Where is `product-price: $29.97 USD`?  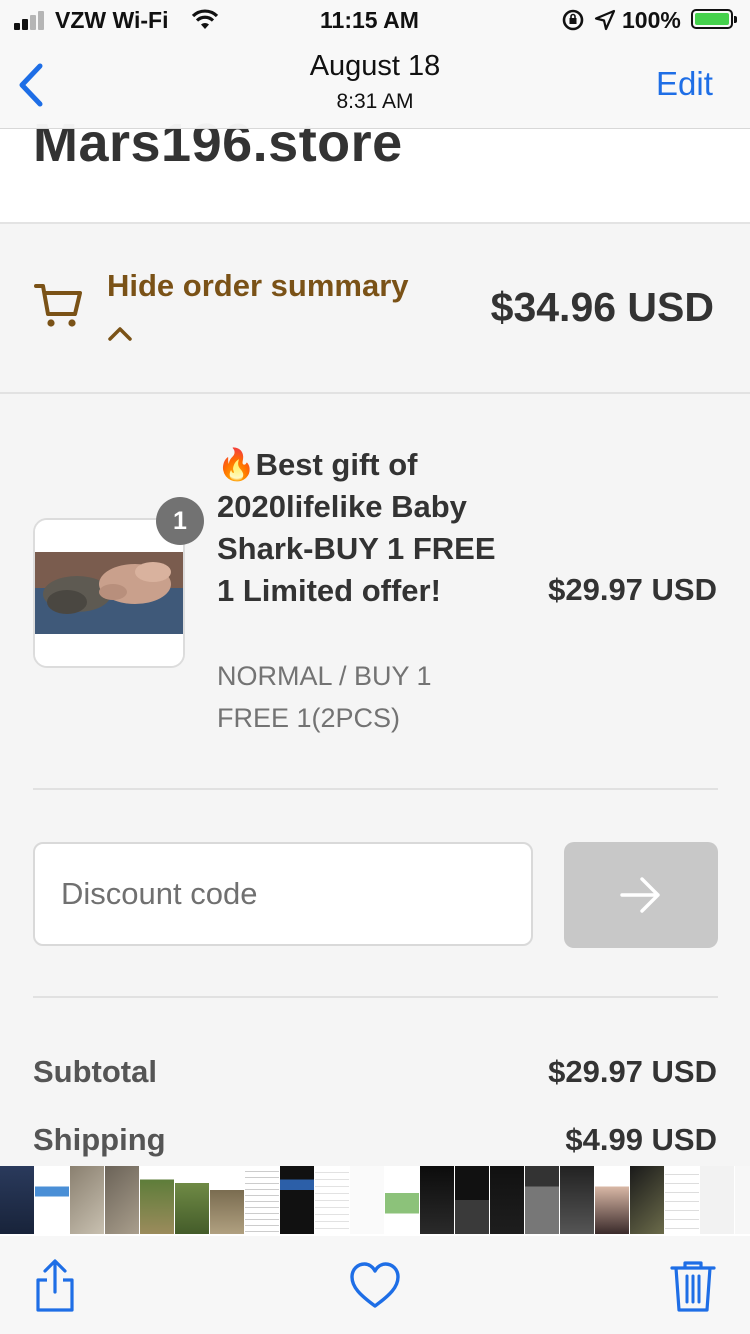 product-price: $29.97 USD is located at coordinates (632, 589).